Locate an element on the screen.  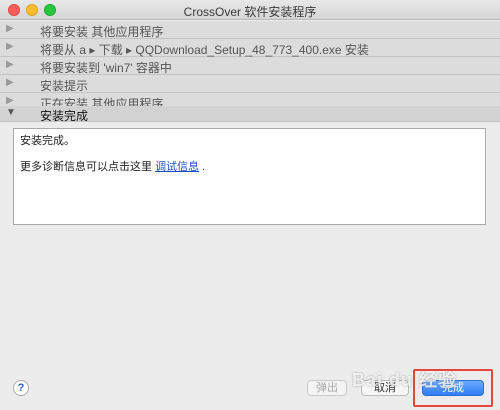
eject-button: 弹出 is located at coordinates (327, 388).